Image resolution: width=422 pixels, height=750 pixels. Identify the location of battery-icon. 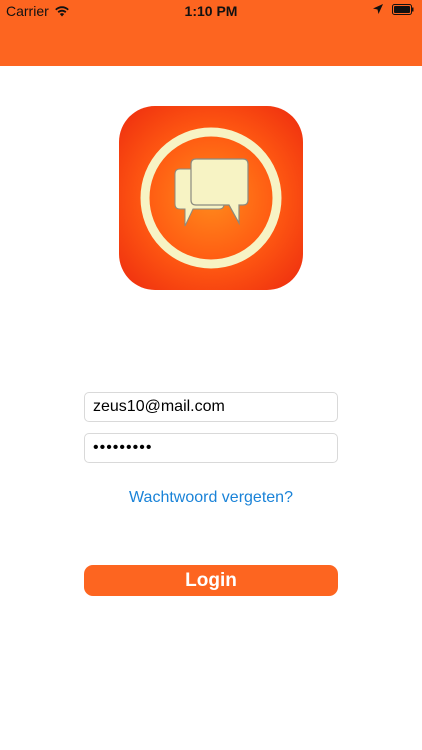
(403, 9).